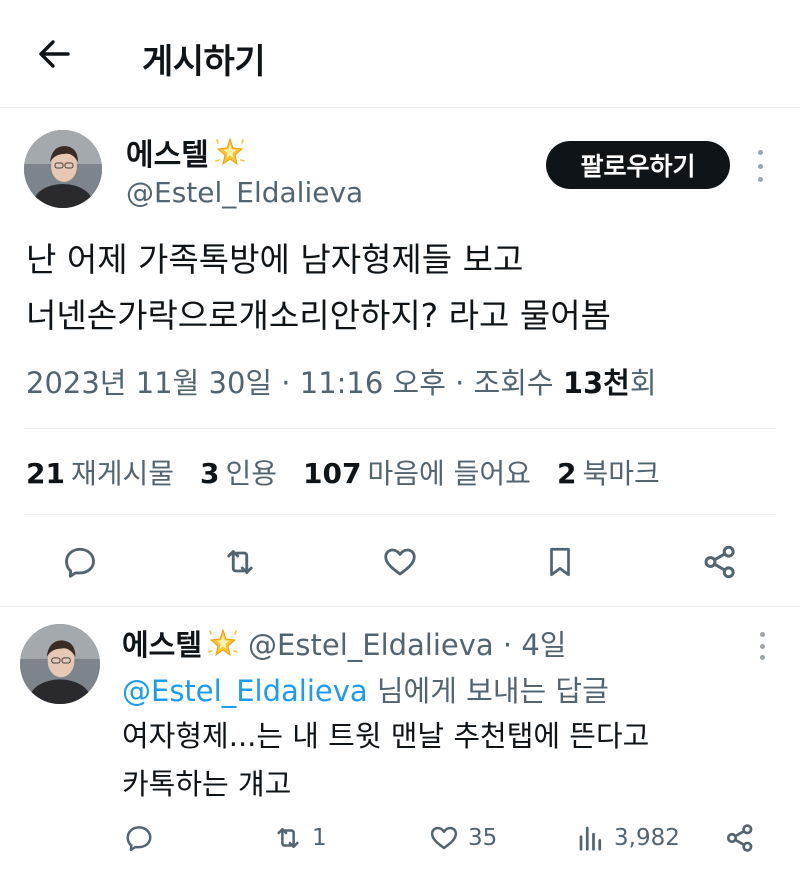 The width and height of the screenshot is (800, 879). I want to click on retweet-button, so click(240, 562).